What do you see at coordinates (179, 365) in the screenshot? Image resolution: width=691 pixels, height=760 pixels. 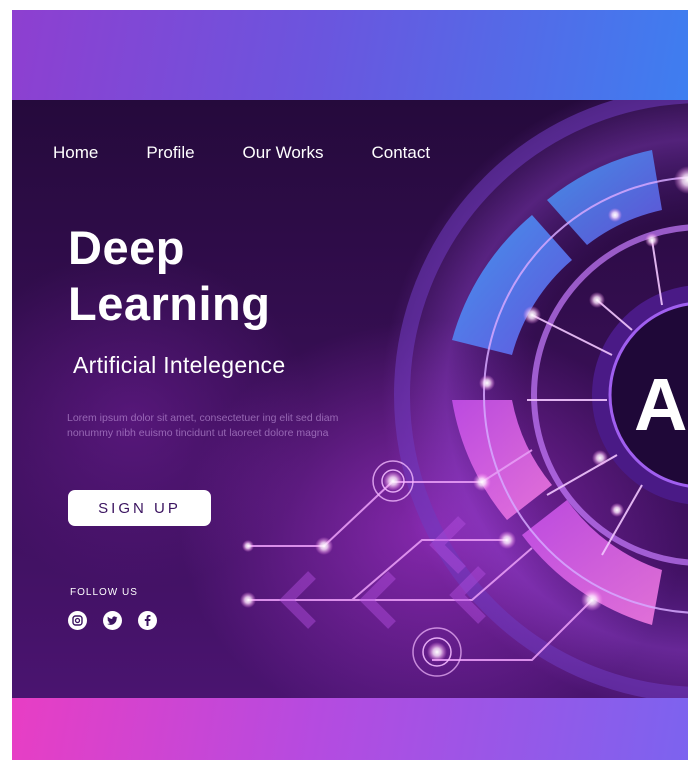 I see `hero-subtitle: Artificial Intelegence` at bounding box center [179, 365].